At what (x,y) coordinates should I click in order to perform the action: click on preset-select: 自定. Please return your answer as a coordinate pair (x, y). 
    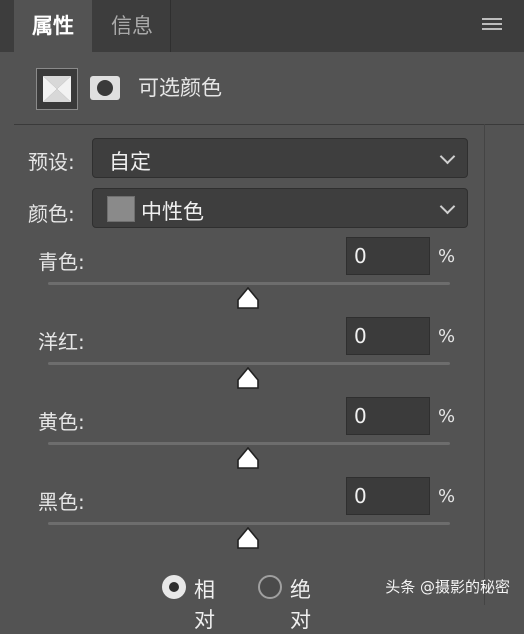
    Looking at the image, I should click on (280, 158).